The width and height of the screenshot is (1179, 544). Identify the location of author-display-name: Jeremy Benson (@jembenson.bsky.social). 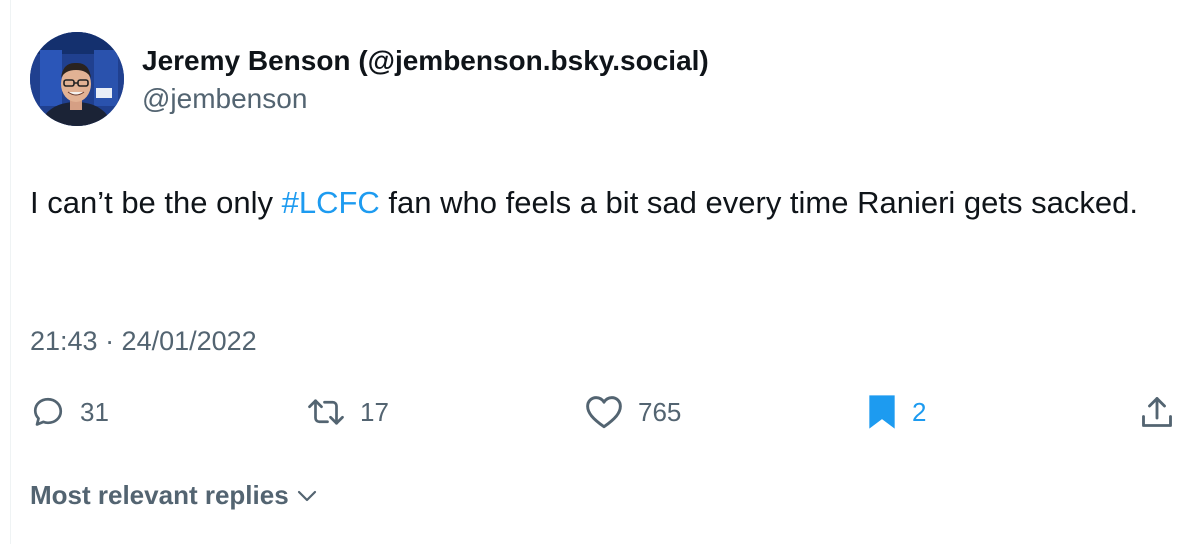
(425, 61).